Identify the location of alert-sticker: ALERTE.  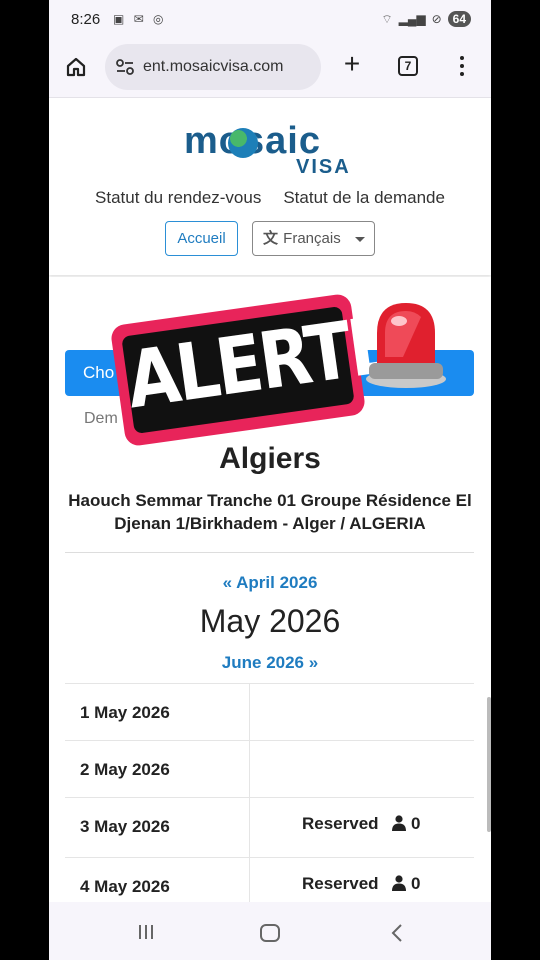
(253, 370).